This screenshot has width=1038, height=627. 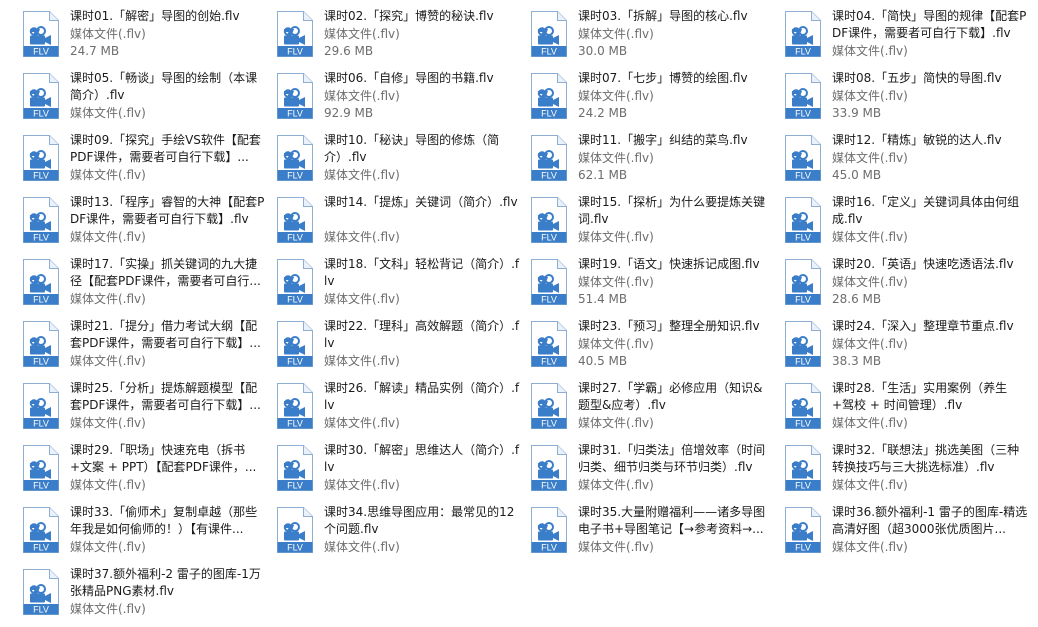 I want to click on file-name: 课时26.「解读」精品实例（简介）.flv, so click(x=422, y=396).